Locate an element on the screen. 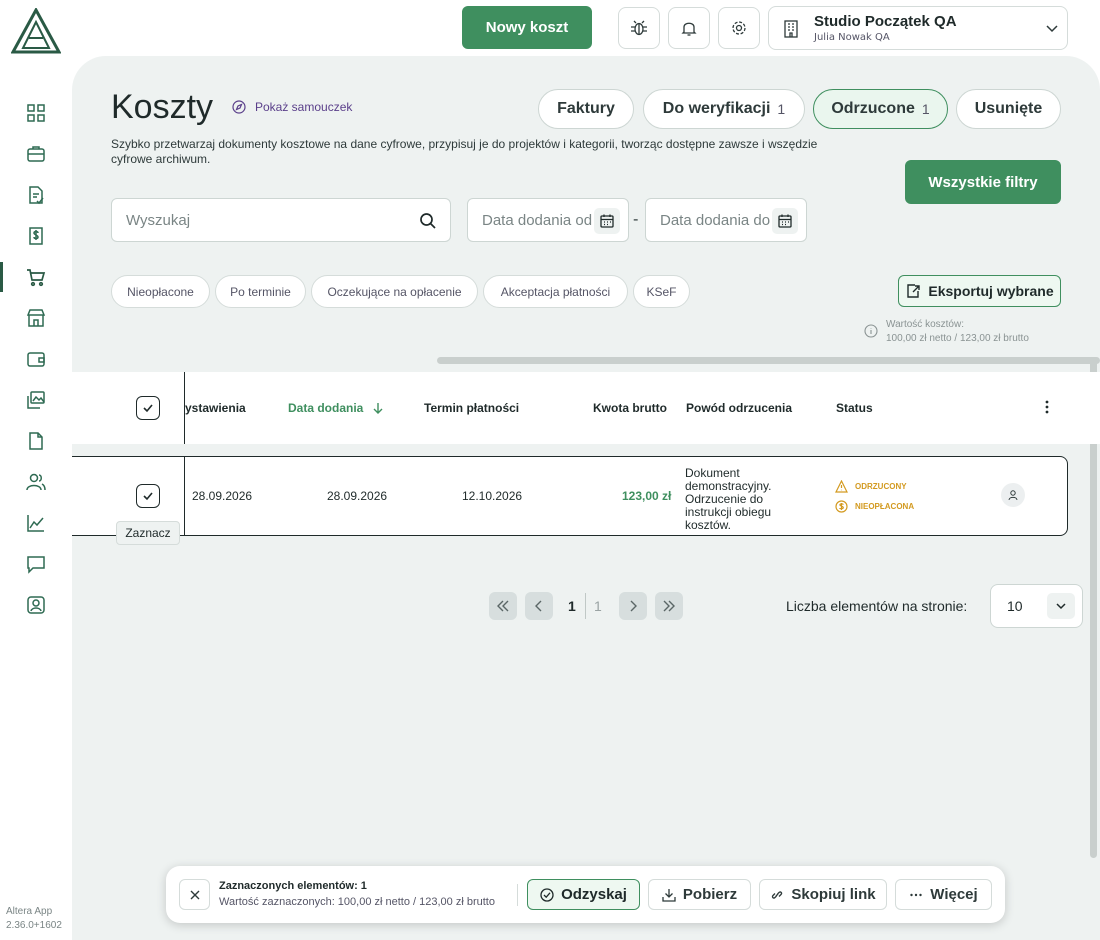 This screenshot has height=940, width=1100. chevron-right-icon is located at coordinates (633, 606).